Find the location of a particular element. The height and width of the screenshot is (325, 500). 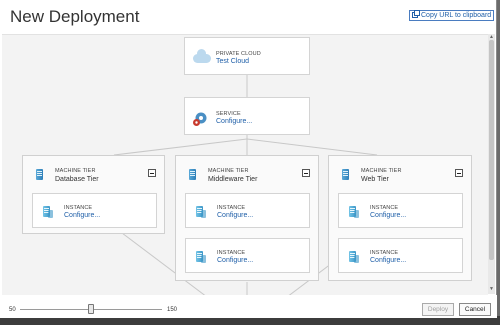

zoom-slider-handle is located at coordinates (91, 309).